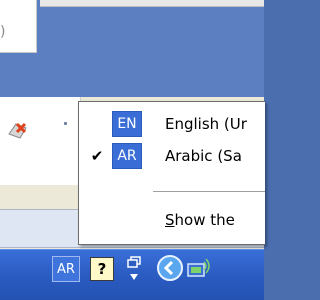 The width and height of the screenshot is (320, 300). Describe the element at coordinates (204, 220) in the screenshot. I see `menu-item-show-rest: how the` at that location.